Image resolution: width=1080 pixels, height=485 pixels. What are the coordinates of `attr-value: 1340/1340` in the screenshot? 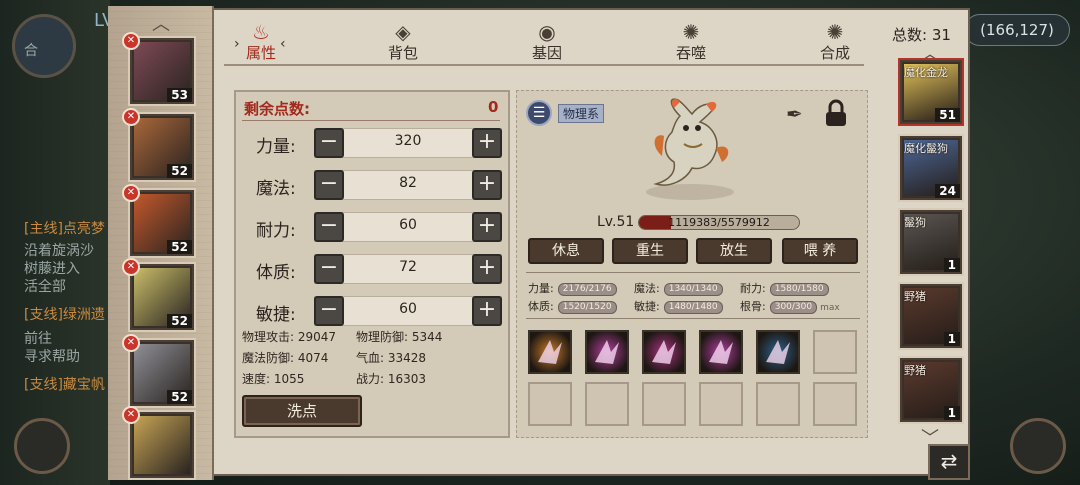 It's located at (693, 289).